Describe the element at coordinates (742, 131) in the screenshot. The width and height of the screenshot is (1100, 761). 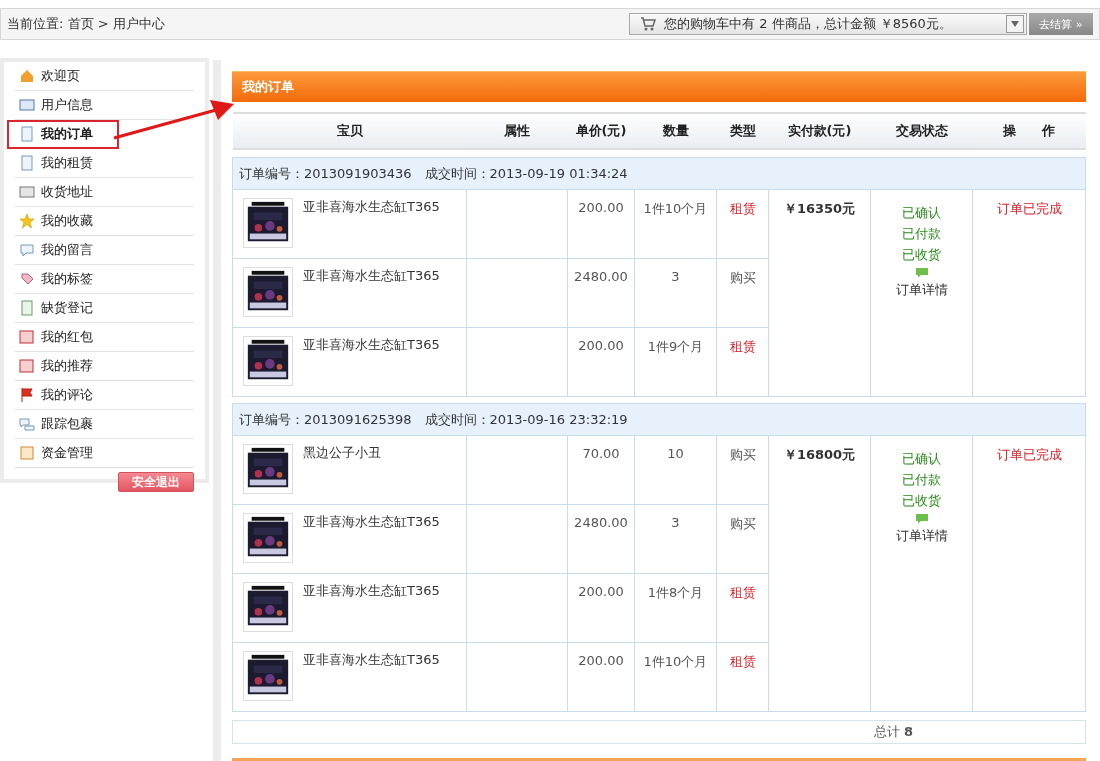
I see `column-header: 类型` at that location.